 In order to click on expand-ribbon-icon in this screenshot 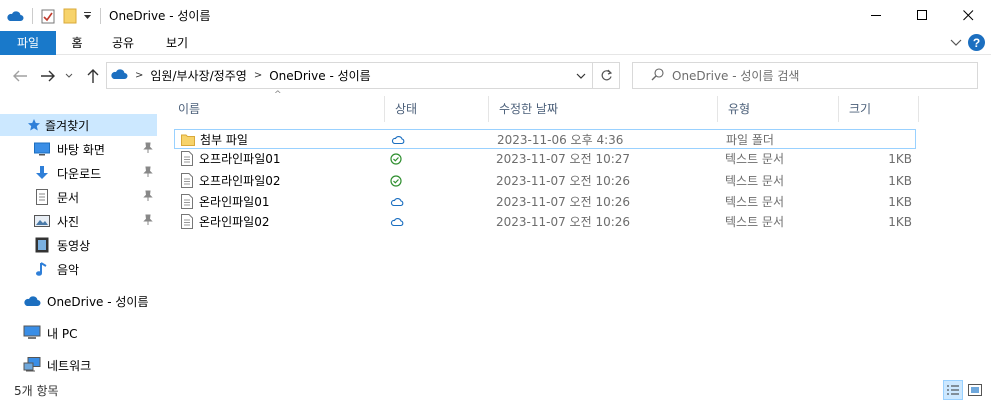, I will do `click(956, 43)`.